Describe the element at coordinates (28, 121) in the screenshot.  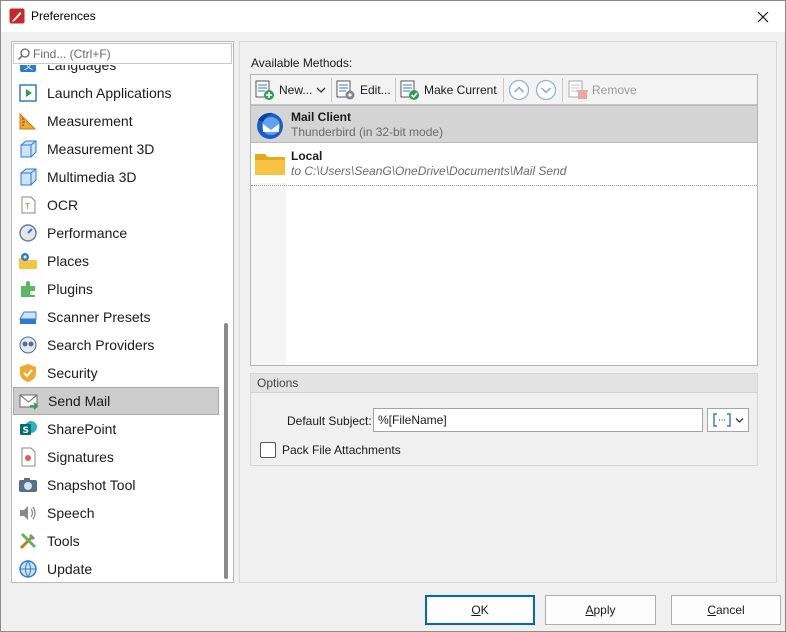
I see `measurement-icon` at that location.